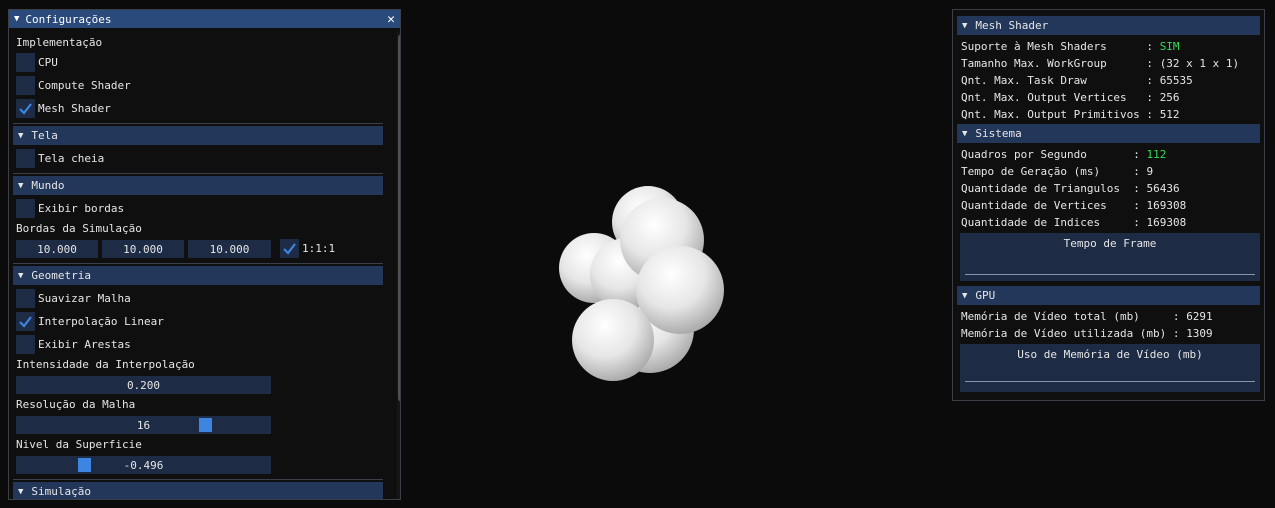  What do you see at coordinates (1050, 46) in the screenshot?
I see `stat-label: Suporte à Mesh Shaders` at bounding box center [1050, 46].